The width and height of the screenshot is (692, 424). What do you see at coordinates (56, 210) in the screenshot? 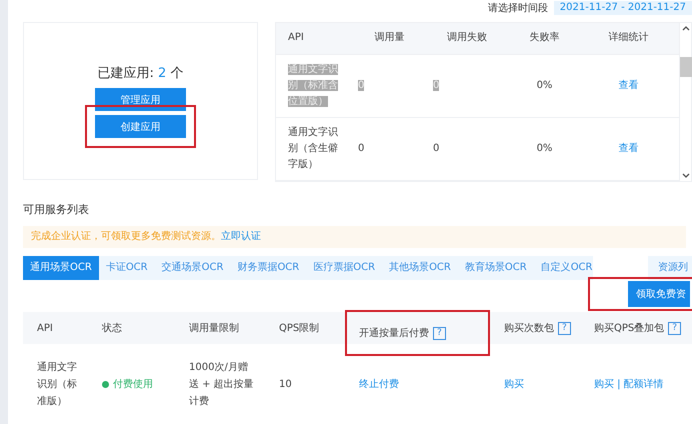
I see `section-title: 可用服务列表` at bounding box center [56, 210].